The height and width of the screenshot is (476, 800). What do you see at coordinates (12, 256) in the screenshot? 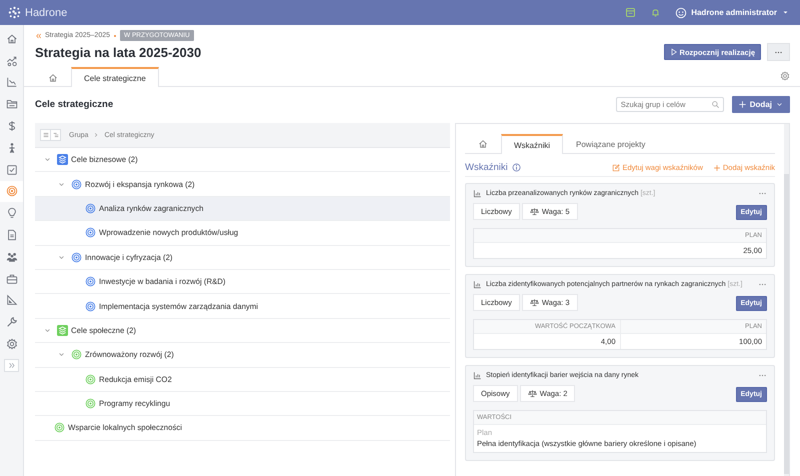
I see `people-icon` at bounding box center [12, 256].